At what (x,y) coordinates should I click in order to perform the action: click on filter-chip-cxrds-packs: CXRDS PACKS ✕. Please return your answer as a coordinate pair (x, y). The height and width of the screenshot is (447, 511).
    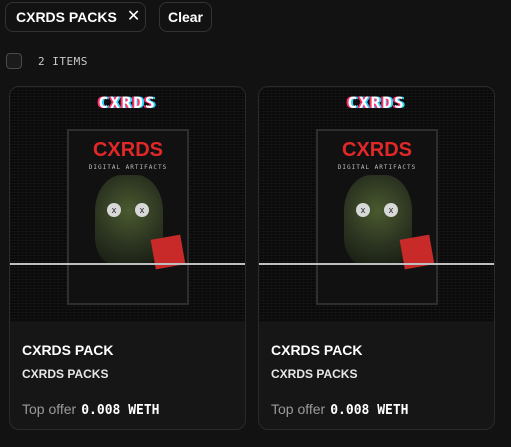
    Looking at the image, I should click on (75, 17).